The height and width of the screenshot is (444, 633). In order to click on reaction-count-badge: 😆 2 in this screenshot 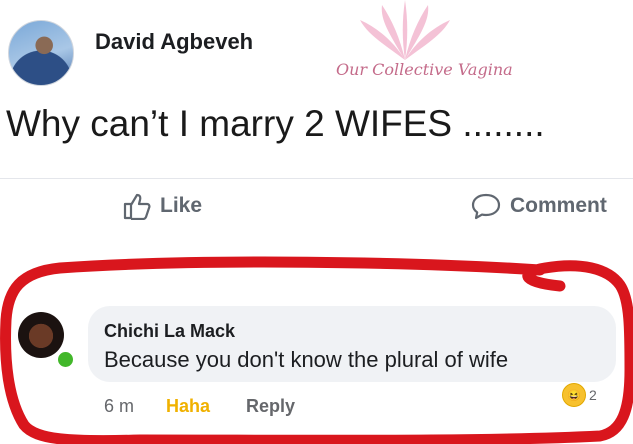, I will do `click(579, 395)`.